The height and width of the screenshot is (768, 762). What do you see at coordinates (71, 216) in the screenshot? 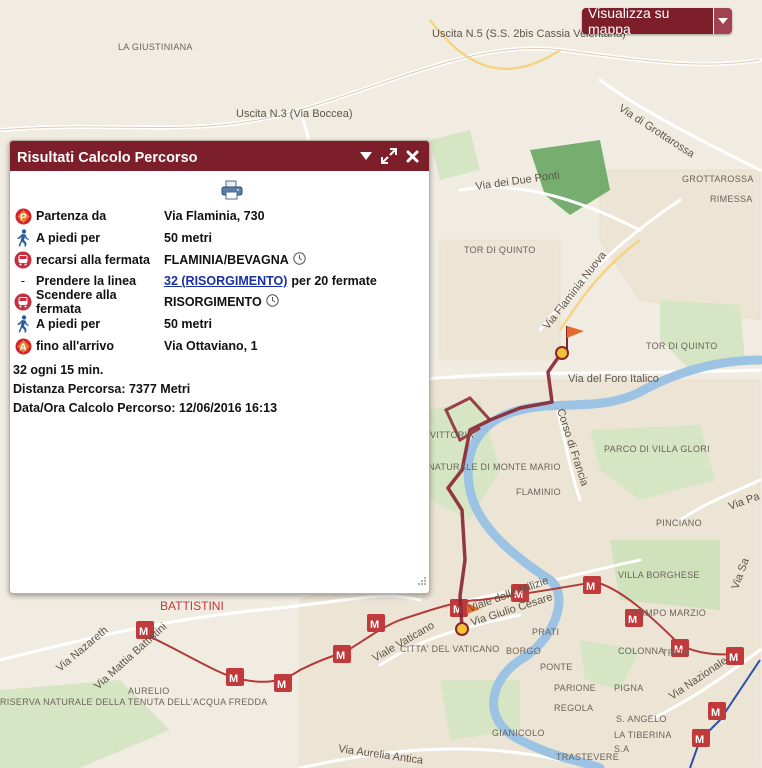
I see `step-key: Partenza da` at bounding box center [71, 216].